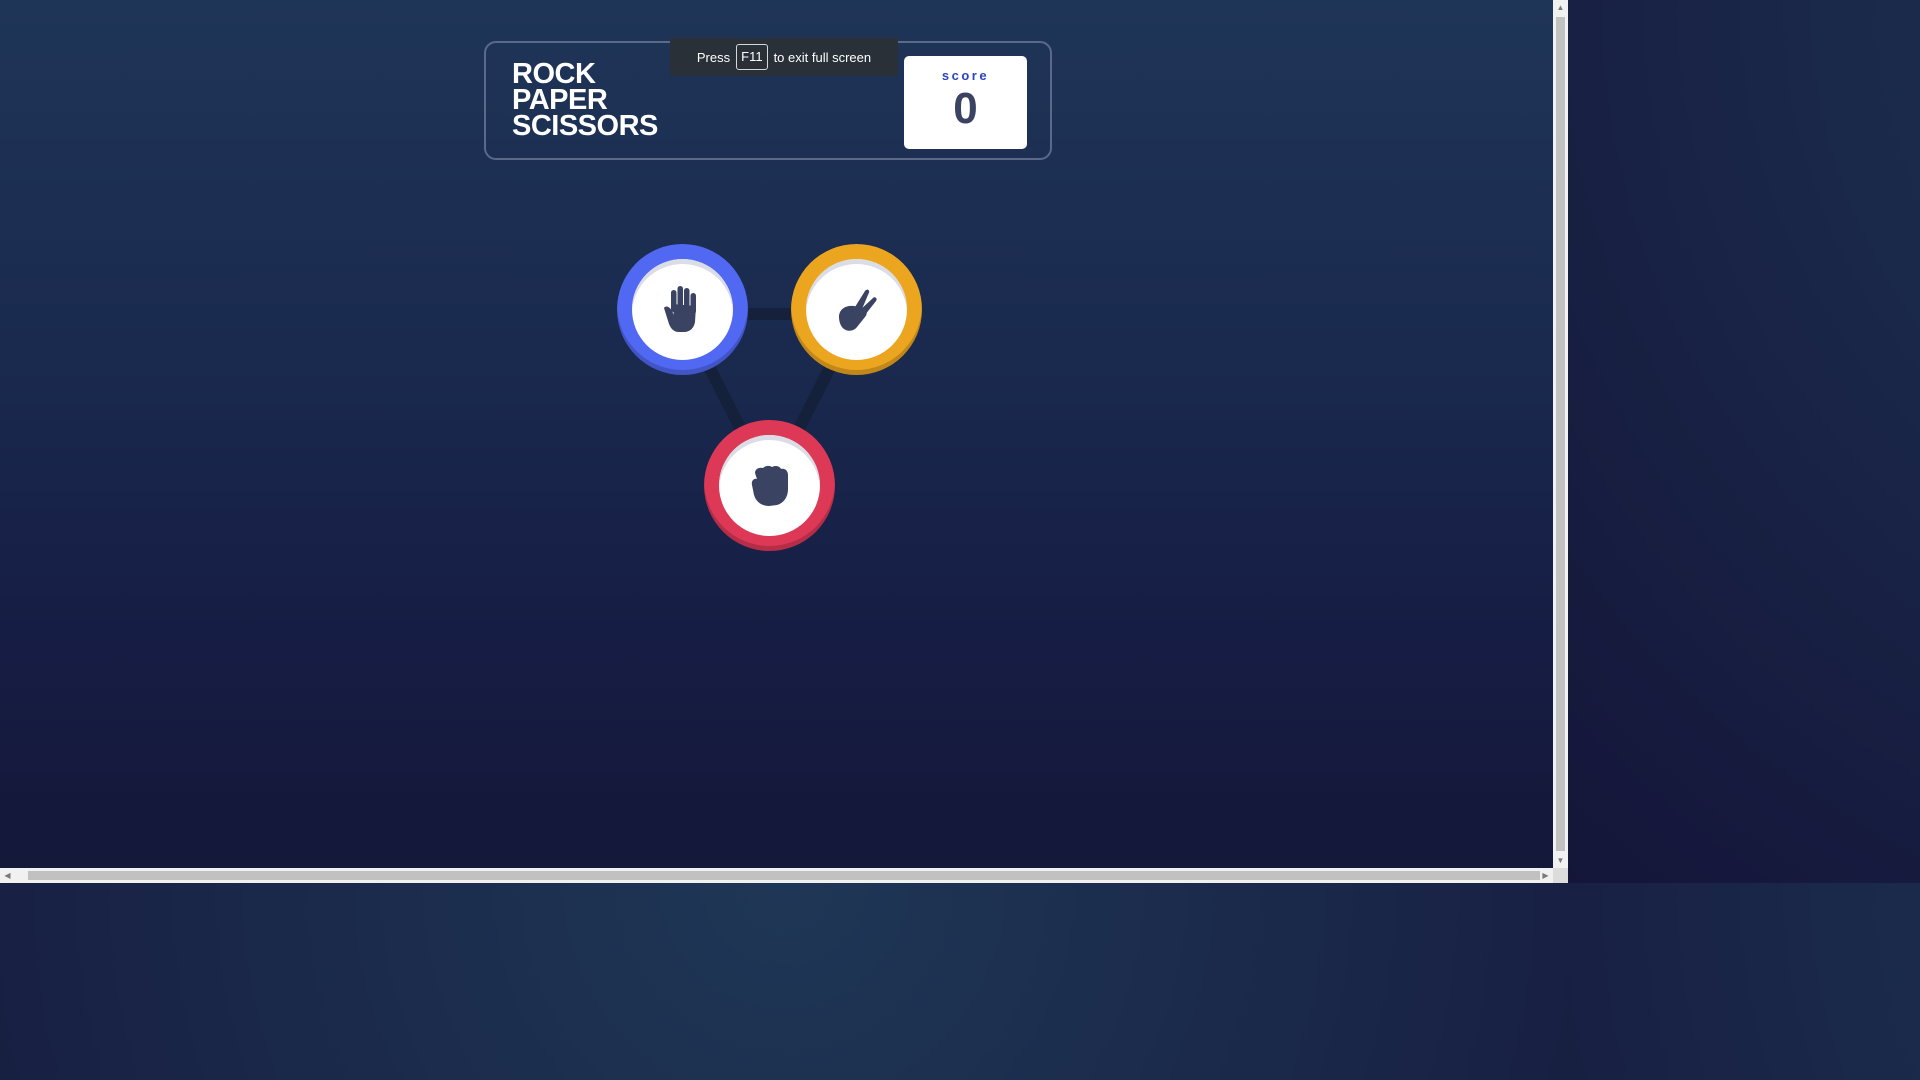 The width and height of the screenshot is (1920, 1080). I want to click on score-value: 0, so click(965, 108).